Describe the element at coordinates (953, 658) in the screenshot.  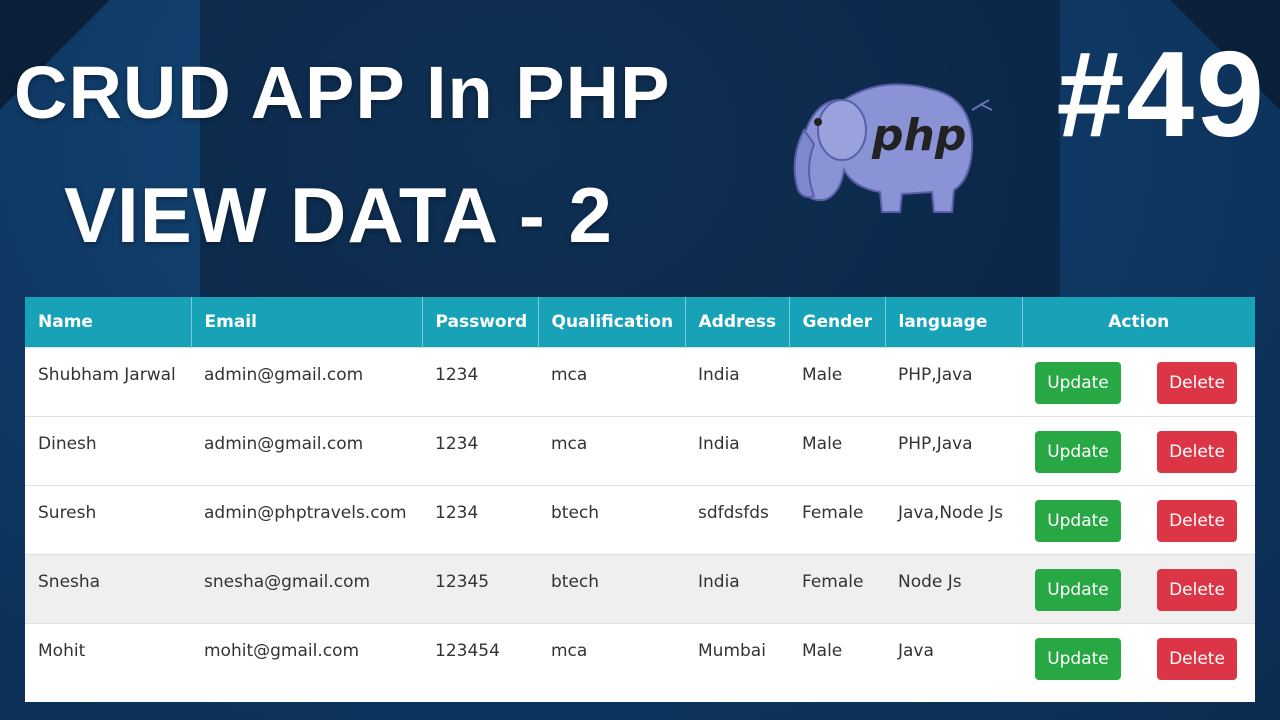
I see `cell-language: Java` at that location.